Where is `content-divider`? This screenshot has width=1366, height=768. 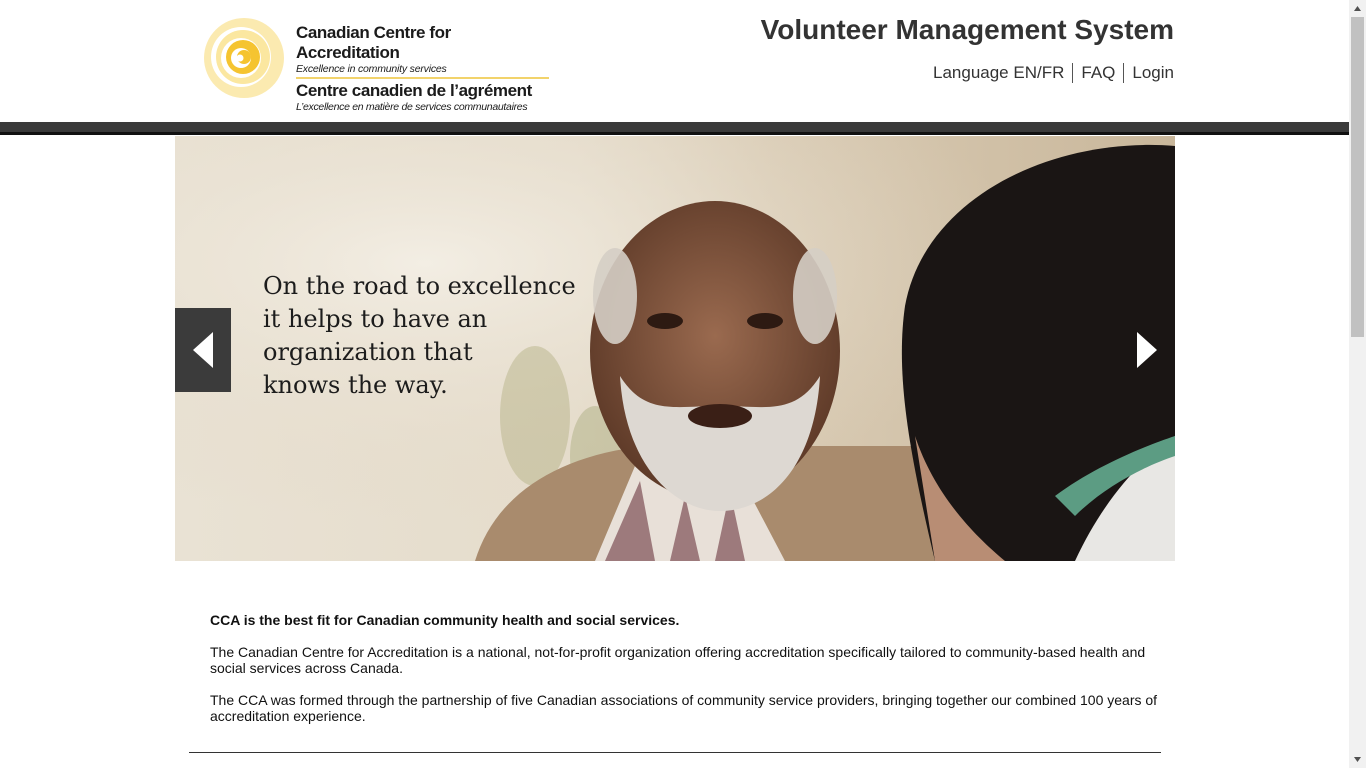
content-divider is located at coordinates (675, 752).